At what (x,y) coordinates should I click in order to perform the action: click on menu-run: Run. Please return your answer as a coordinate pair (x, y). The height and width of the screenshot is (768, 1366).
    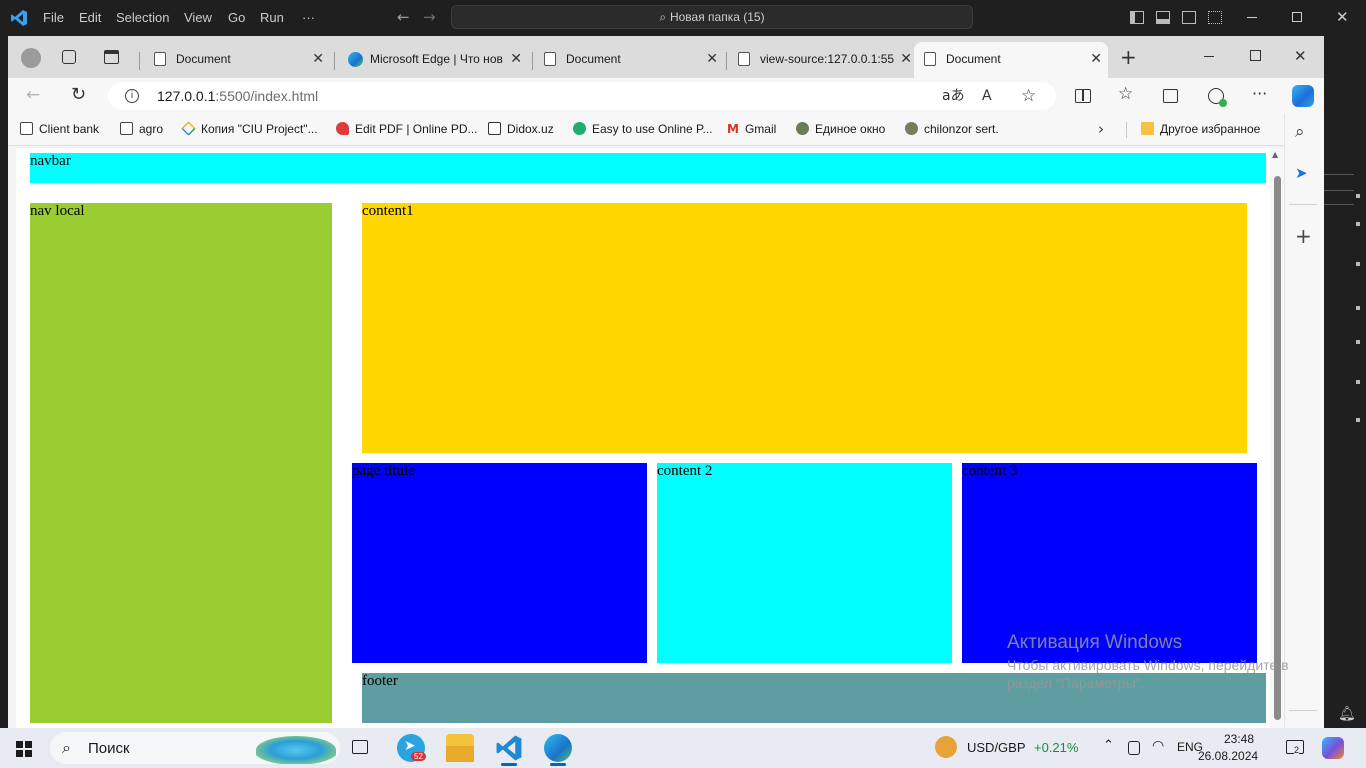
    Looking at the image, I should click on (272, 17).